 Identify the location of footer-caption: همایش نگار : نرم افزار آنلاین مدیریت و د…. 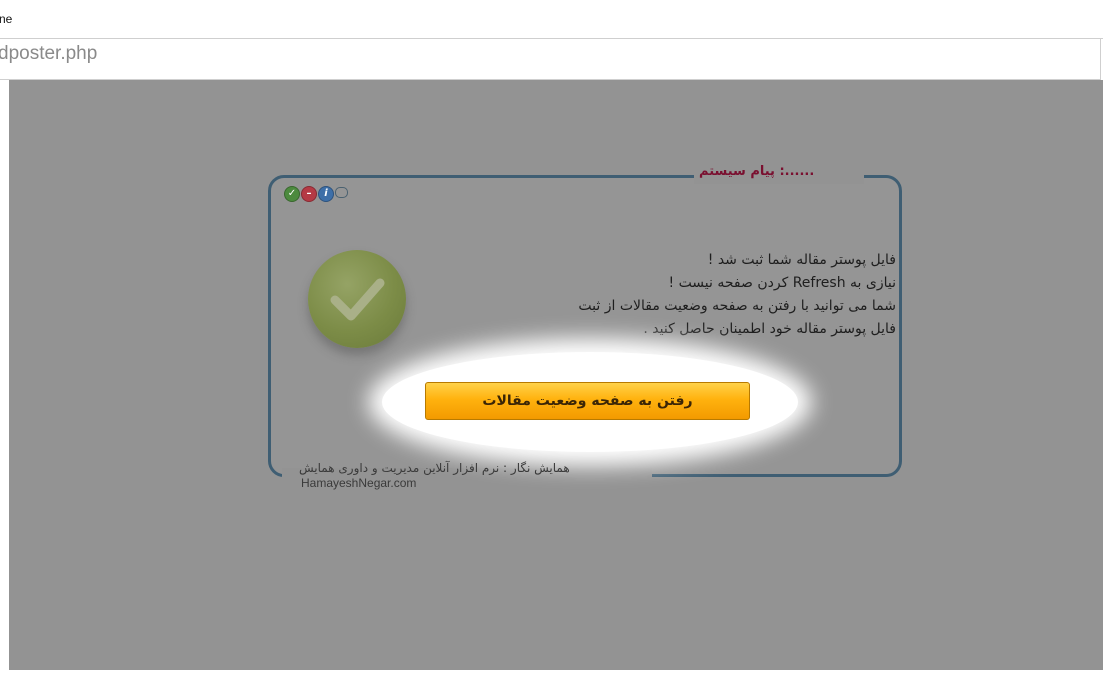
(434, 468).